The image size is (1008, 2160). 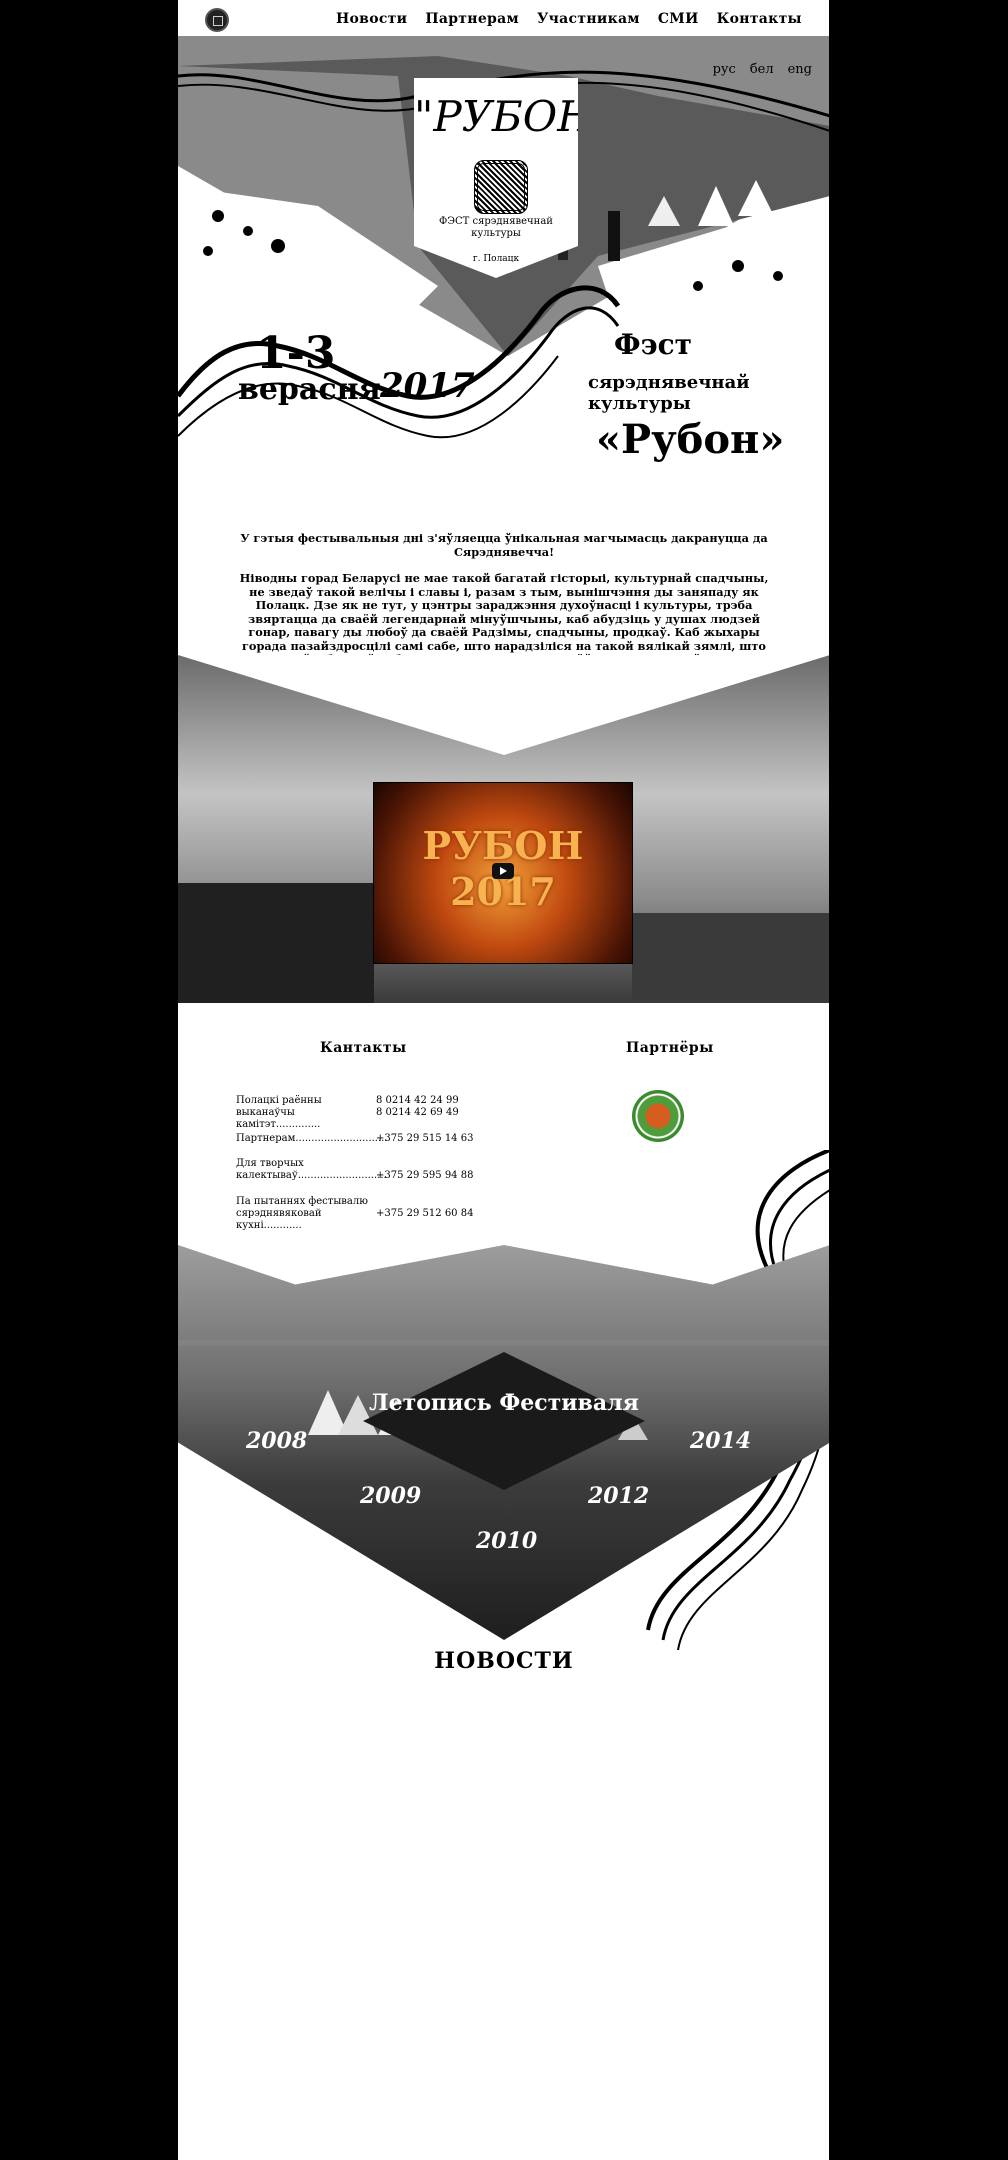 I want to click on year-link-2009: 2009, so click(x=390, y=1496).